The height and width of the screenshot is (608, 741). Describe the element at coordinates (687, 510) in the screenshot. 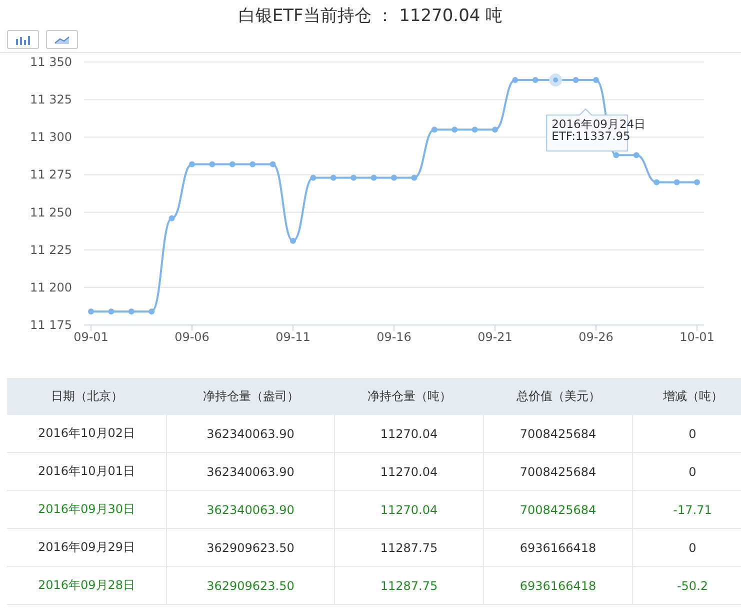

I see `table-cell: -17.71` at that location.